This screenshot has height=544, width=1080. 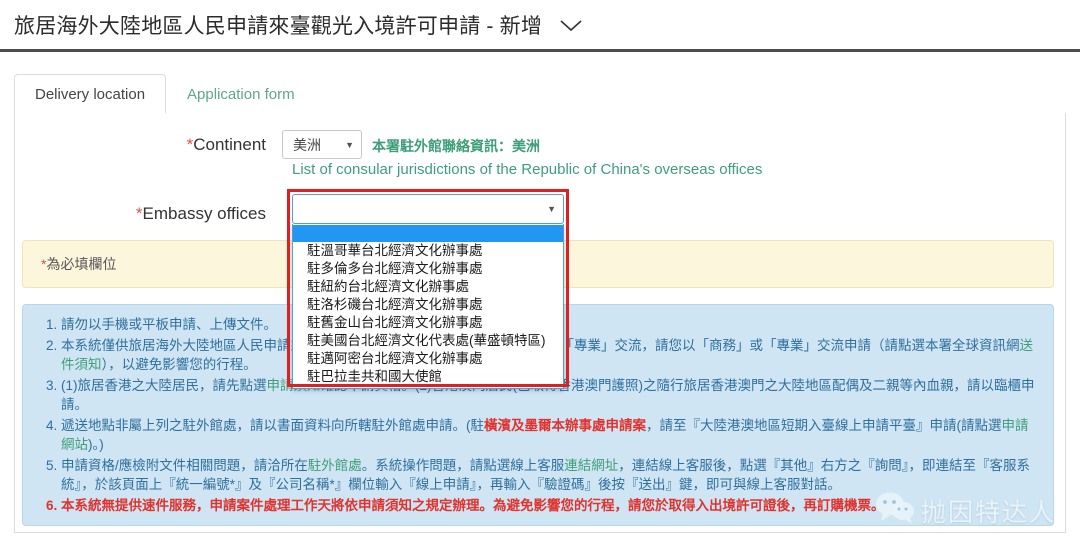 I want to click on notice-text: 。系統操作問題，請點選線上客服, so click(x=463, y=465).